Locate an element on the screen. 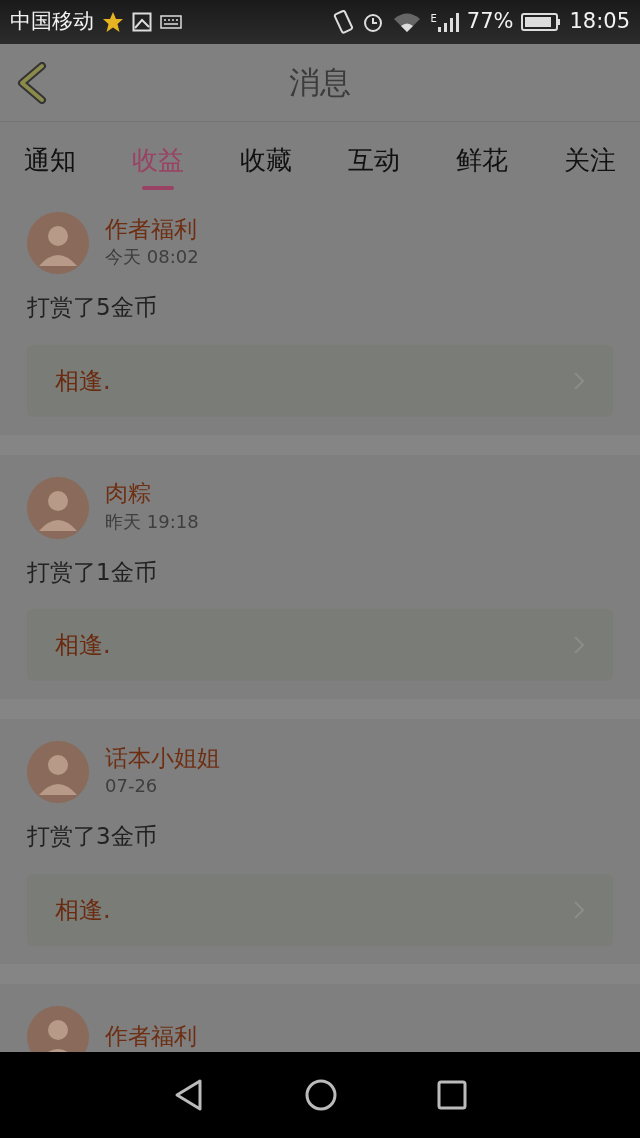 This screenshot has height=1138, width=640. vibrate-icon is located at coordinates (343, 22).